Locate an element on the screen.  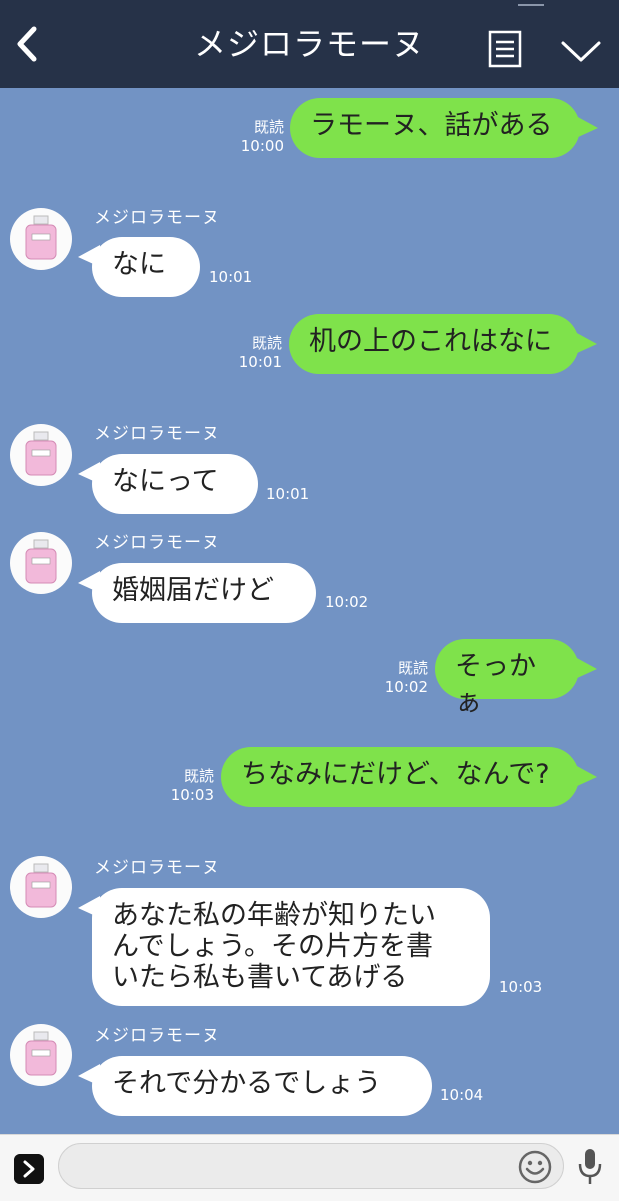
incoming-message: それで分かるでしょう is located at coordinates (262, 1086).